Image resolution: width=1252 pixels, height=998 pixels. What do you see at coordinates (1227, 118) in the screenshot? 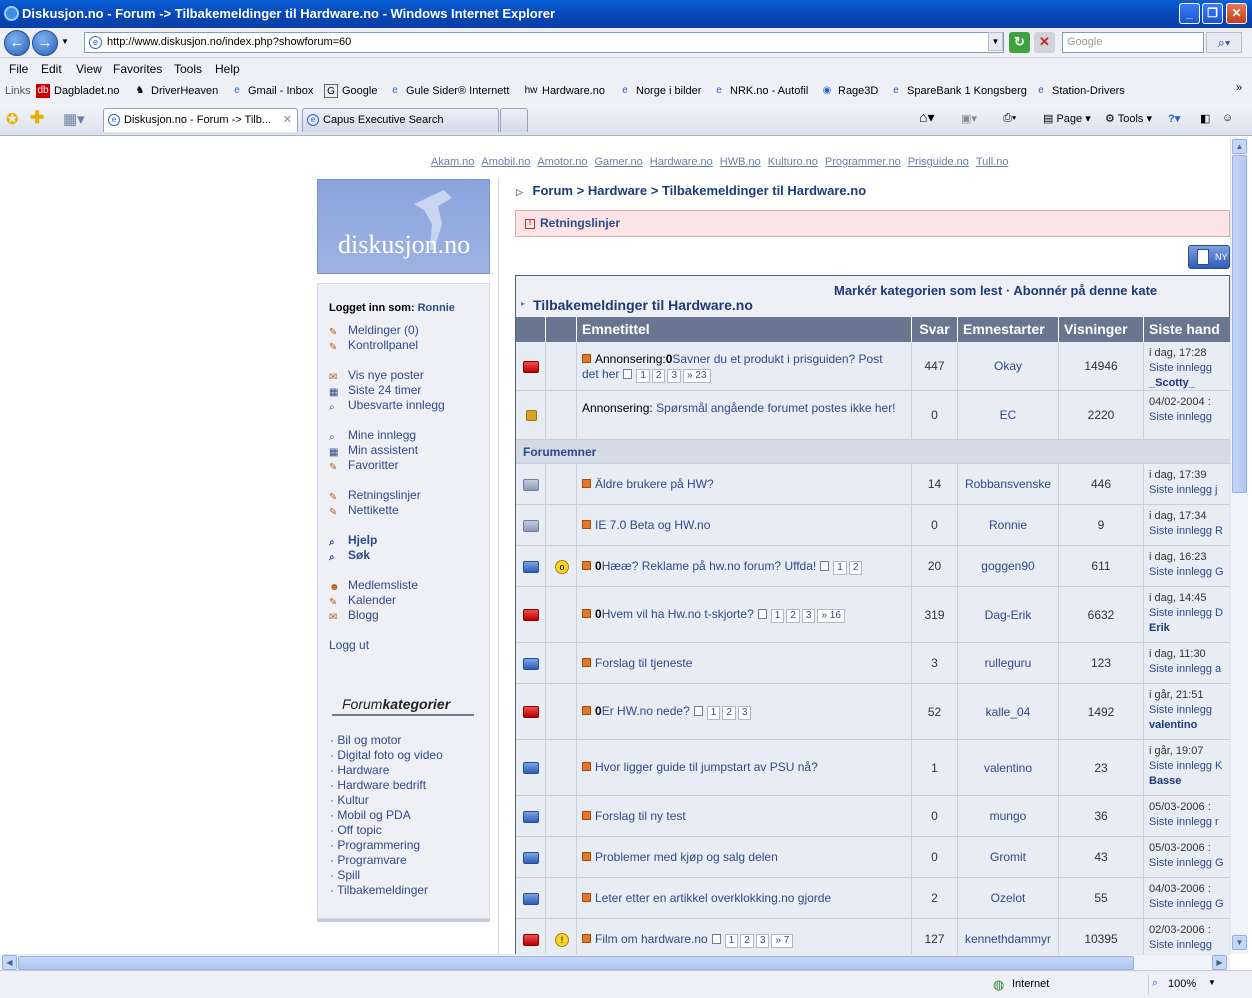
I see `messenger-icon: ☺` at bounding box center [1227, 118].